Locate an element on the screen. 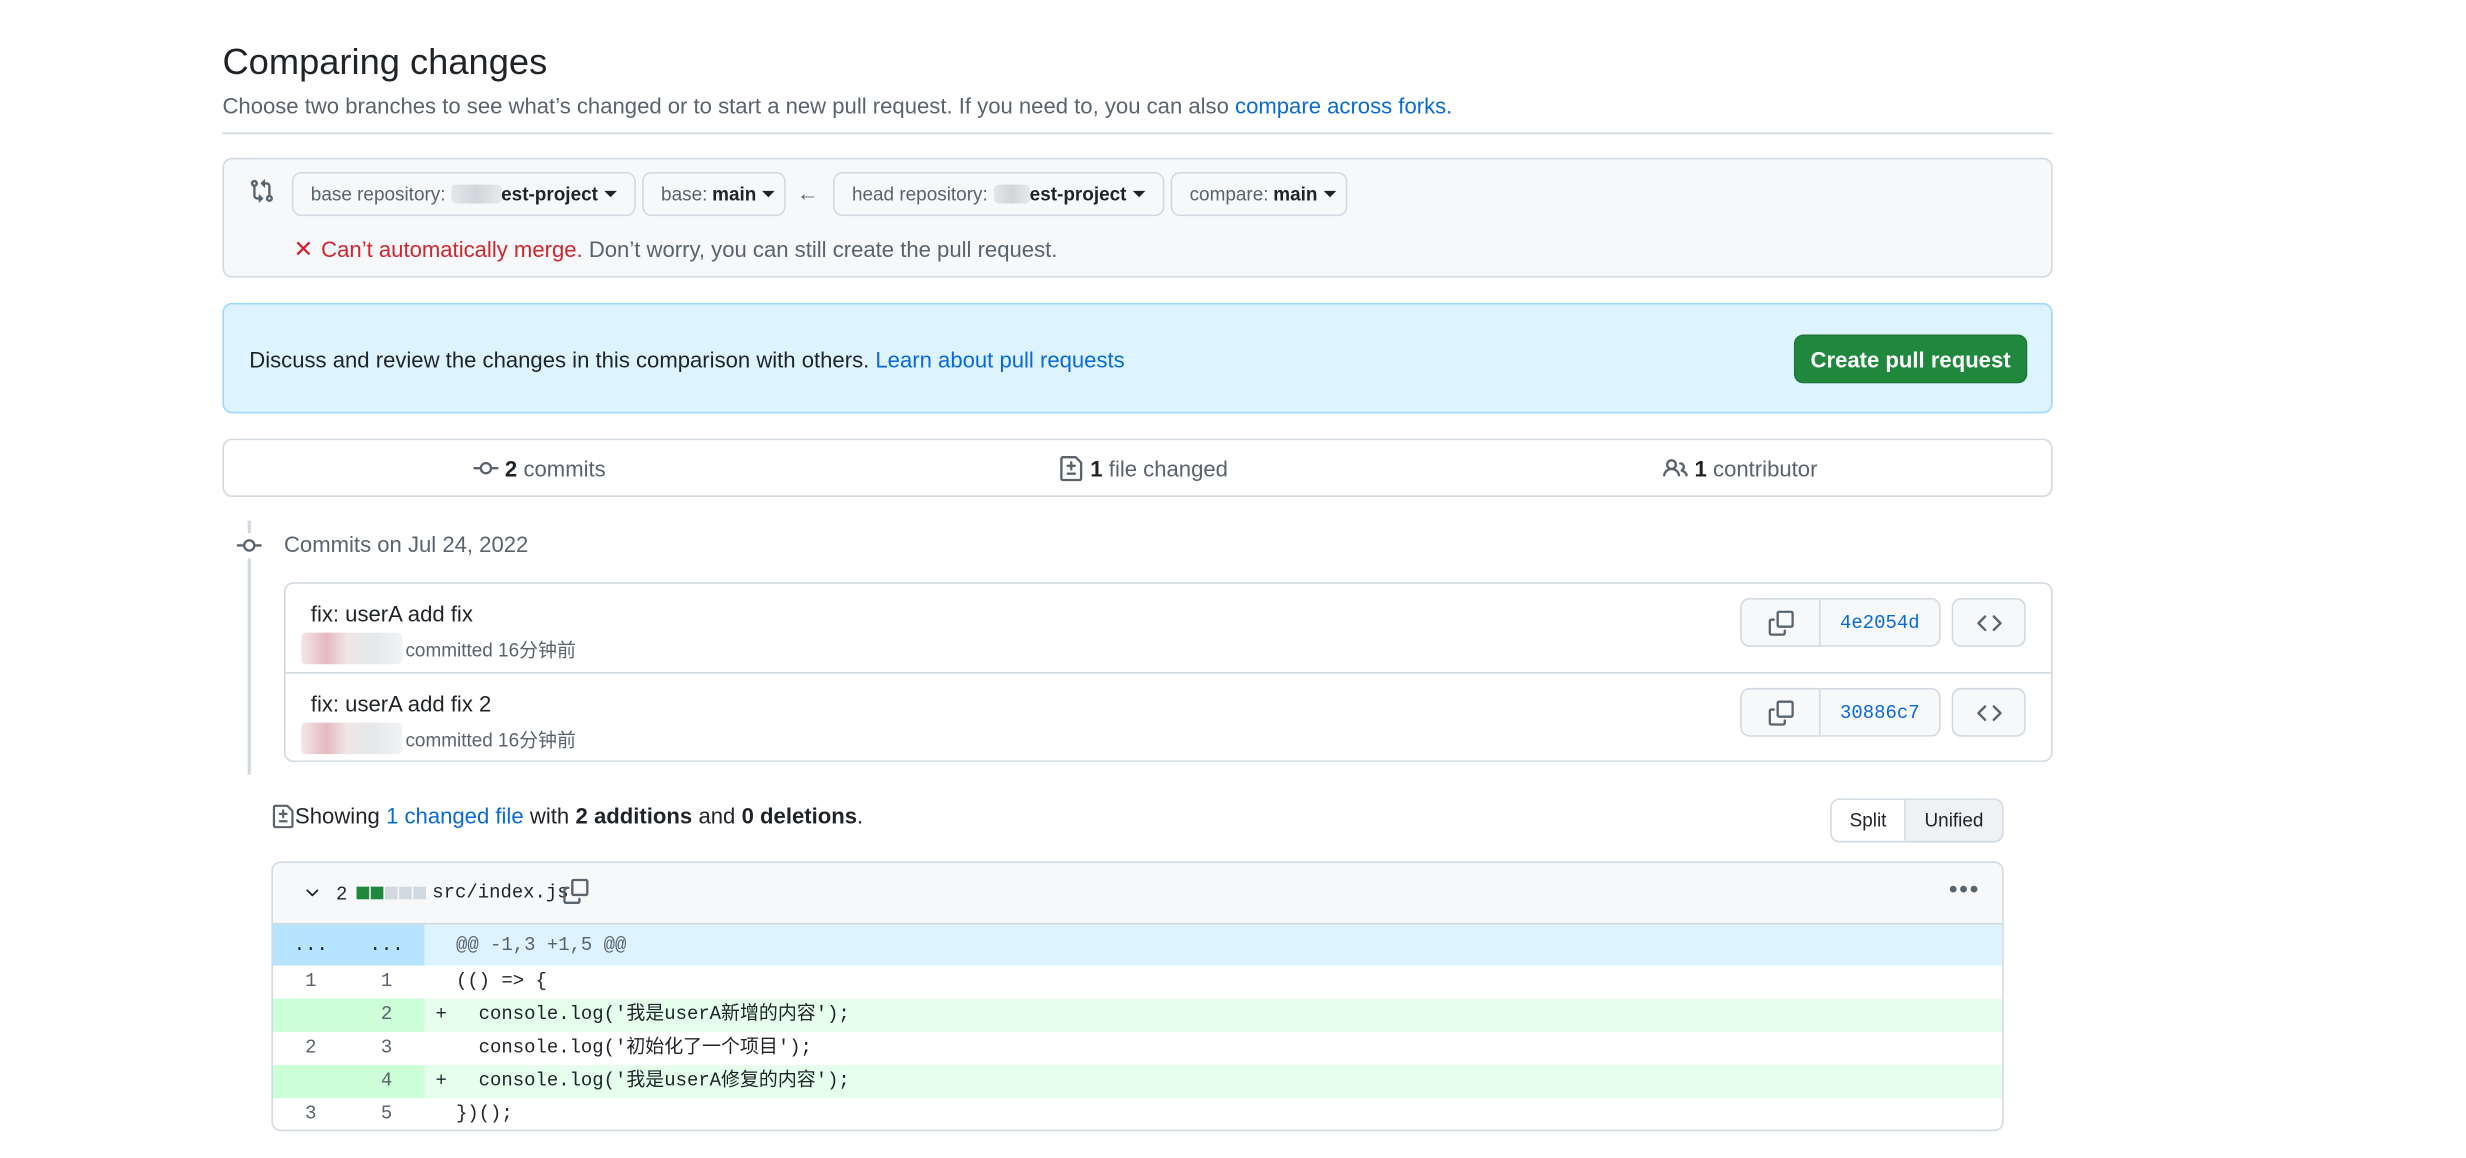 This screenshot has width=2466, height=1158. files-count: 1 is located at coordinates (1096, 468).